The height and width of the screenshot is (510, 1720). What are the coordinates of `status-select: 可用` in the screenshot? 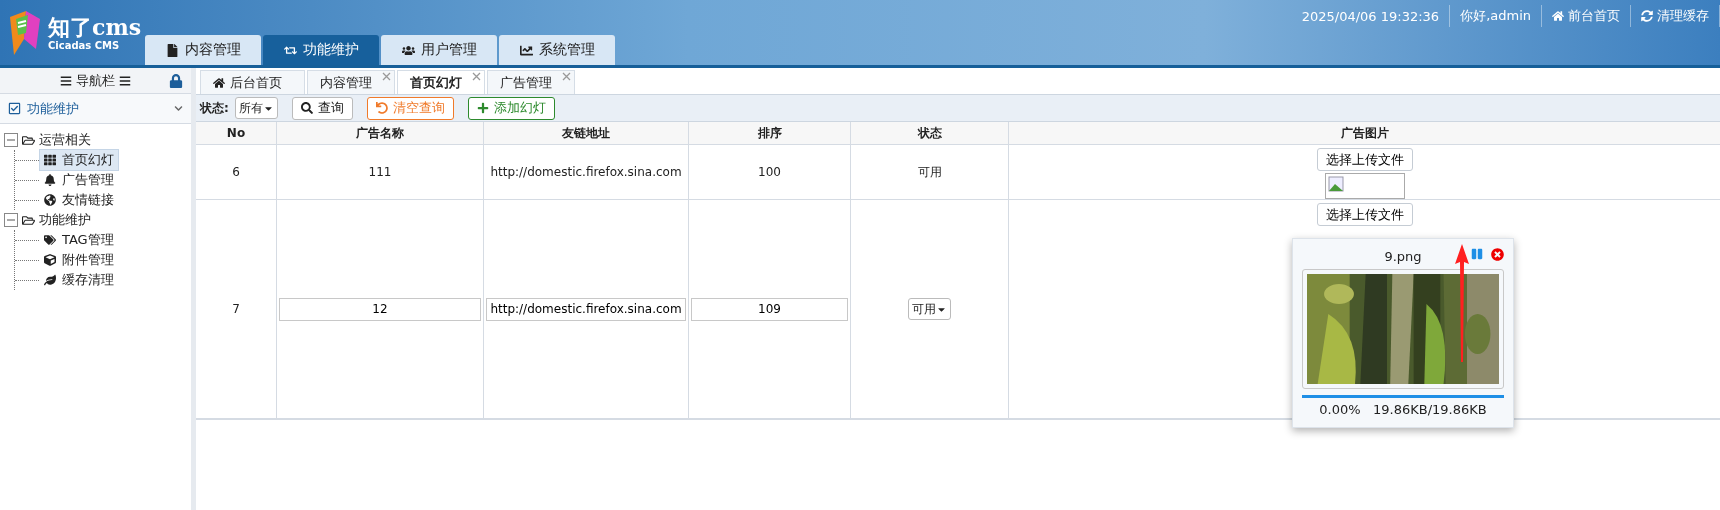 It's located at (929, 309).